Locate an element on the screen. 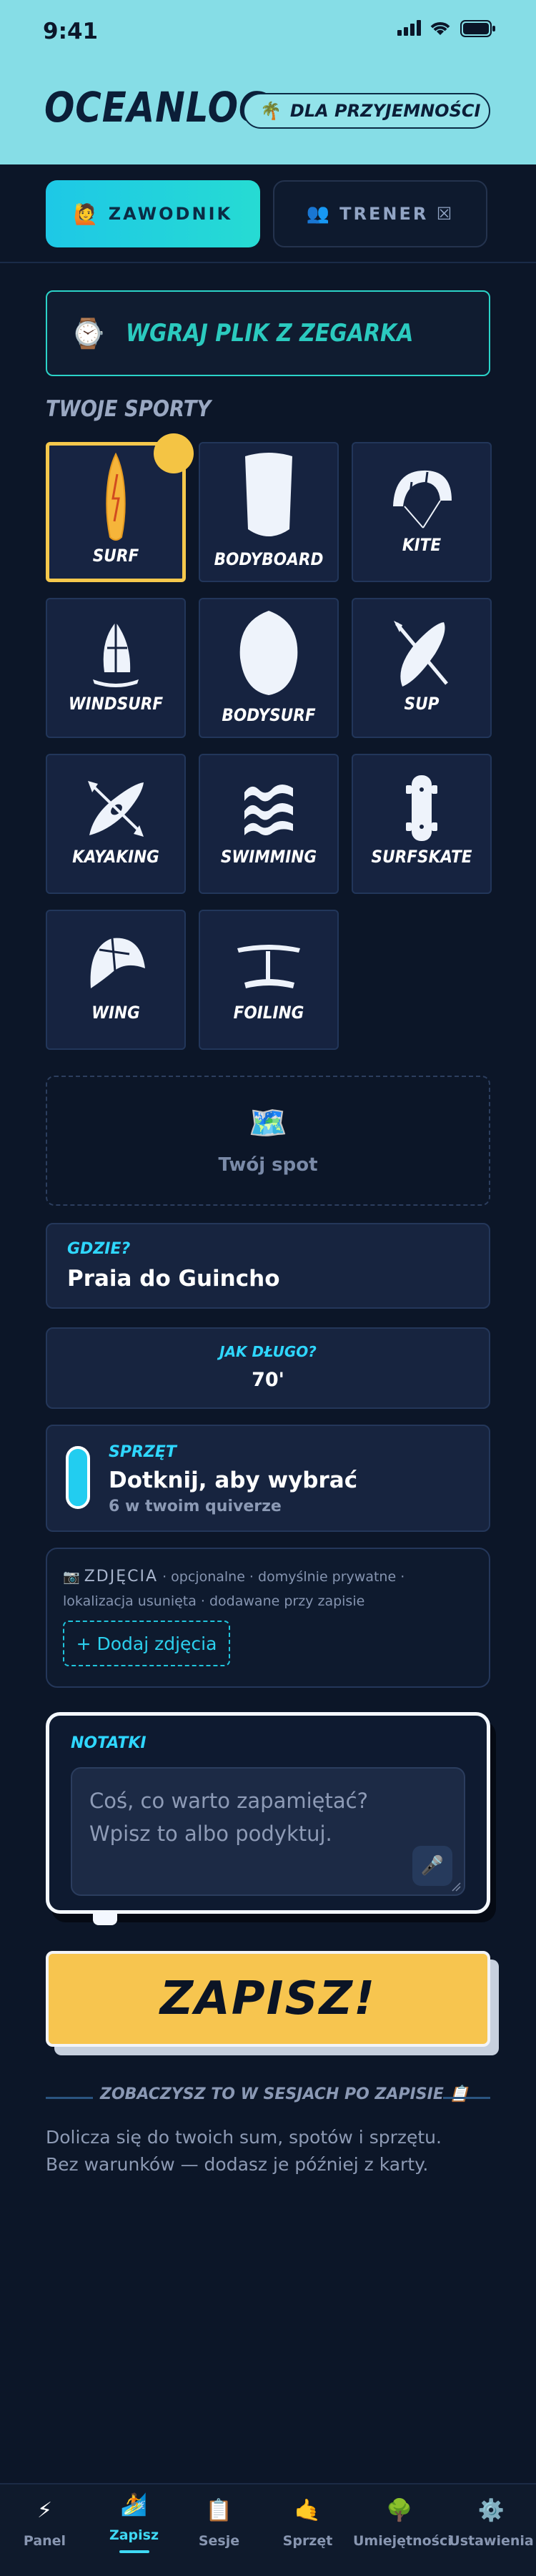 The image size is (536, 2576). tab-sprzet: 🤙 Sprzęt is located at coordinates (307, 2523).